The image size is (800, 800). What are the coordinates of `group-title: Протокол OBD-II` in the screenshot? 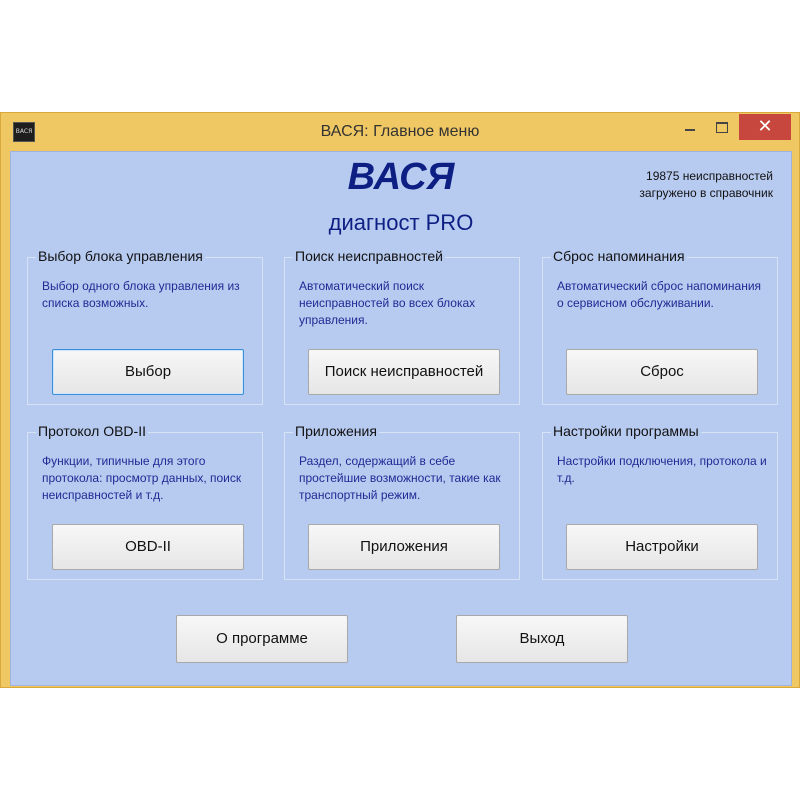 It's located at (92, 431).